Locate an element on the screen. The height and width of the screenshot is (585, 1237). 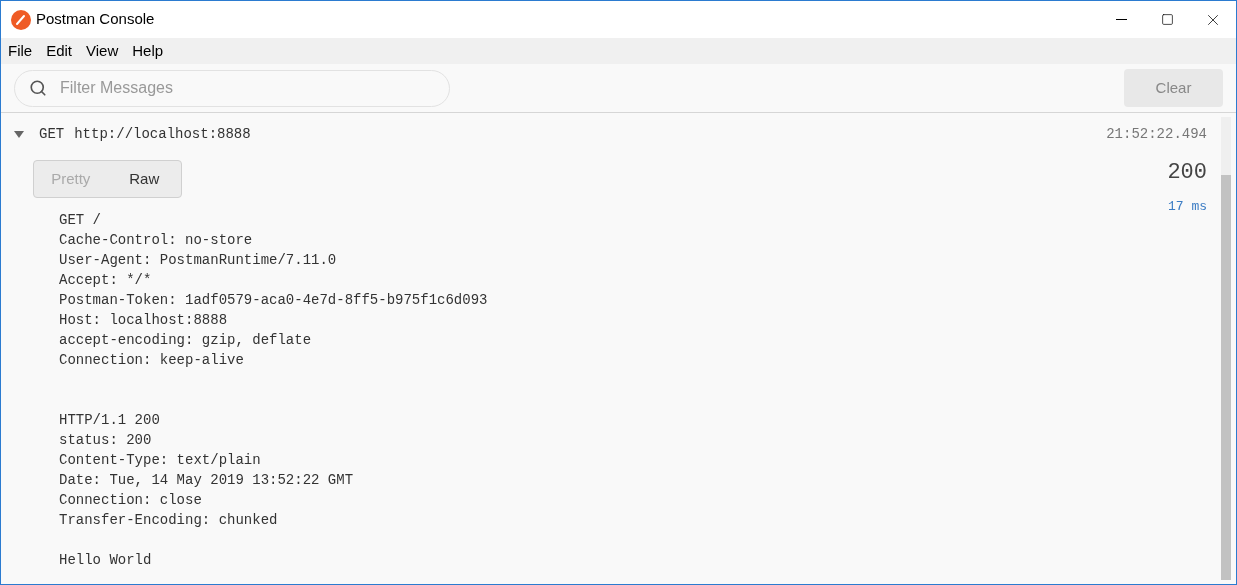
console-line: Accept: */* is located at coordinates (105, 280).